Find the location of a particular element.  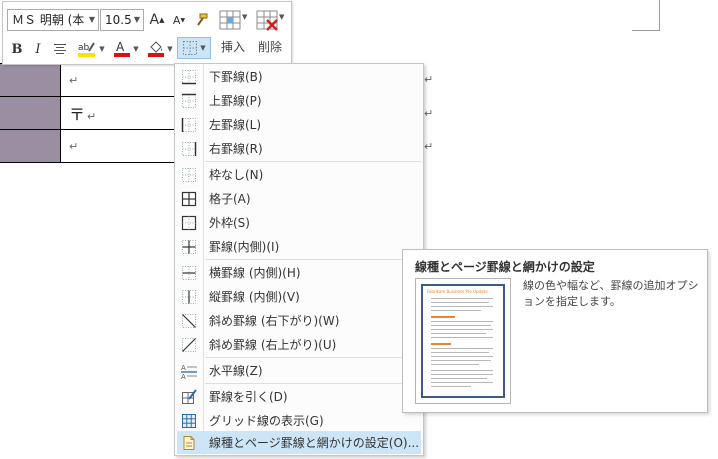

menu-item-draw-table: 罫線を引く(D) is located at coordinates (299, 396).